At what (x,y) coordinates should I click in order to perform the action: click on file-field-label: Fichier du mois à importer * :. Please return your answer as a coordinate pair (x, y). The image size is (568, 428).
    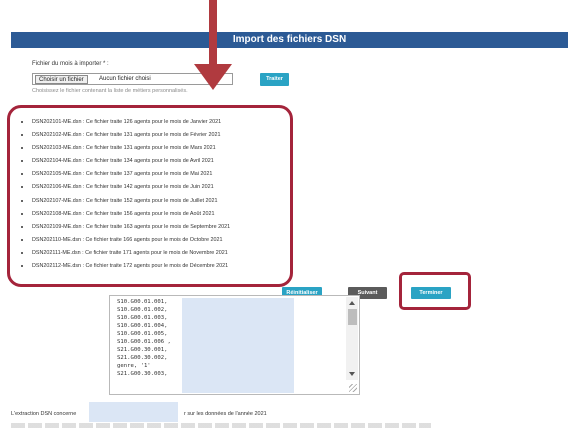
    Looking at the image, I should click on (70, 64).